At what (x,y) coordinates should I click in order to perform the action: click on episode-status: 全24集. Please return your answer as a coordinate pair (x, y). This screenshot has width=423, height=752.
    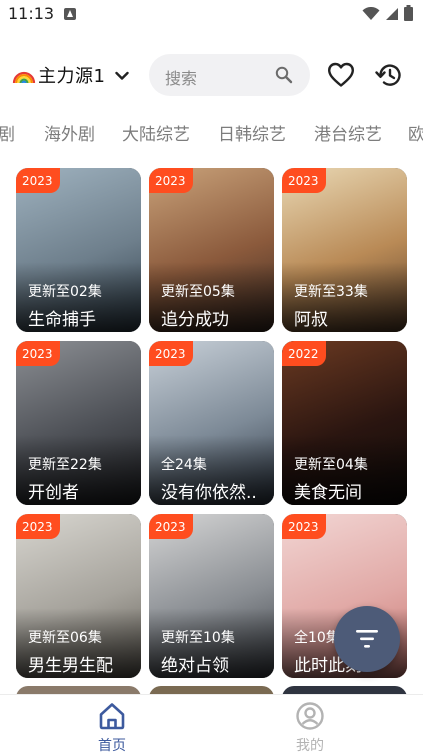
    Looking at the image, I should click on (184, 465).